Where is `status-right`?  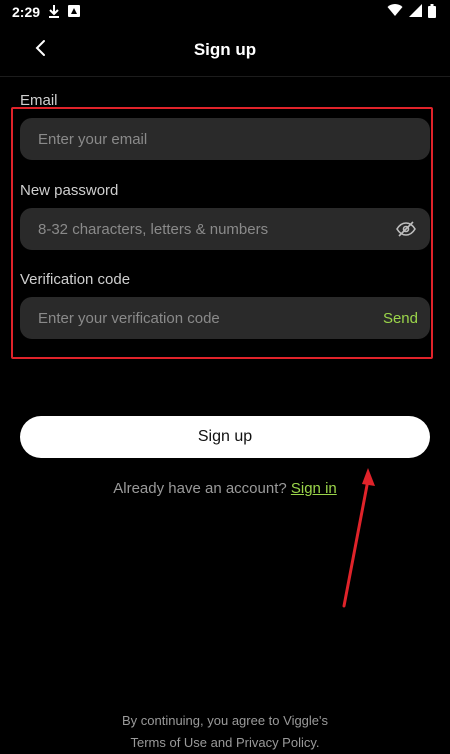 status-right is located at coordinates (411, 12).